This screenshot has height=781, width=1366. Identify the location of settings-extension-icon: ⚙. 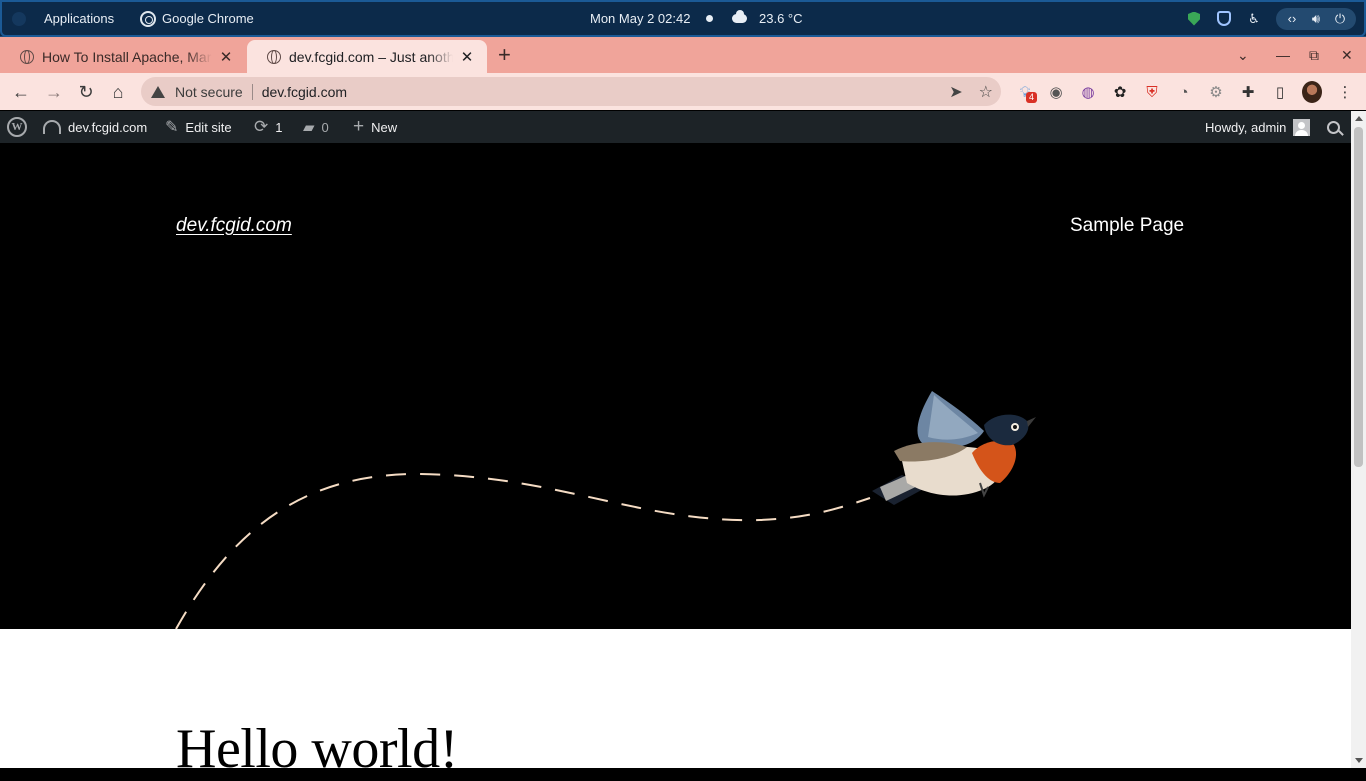
(1216, 92).